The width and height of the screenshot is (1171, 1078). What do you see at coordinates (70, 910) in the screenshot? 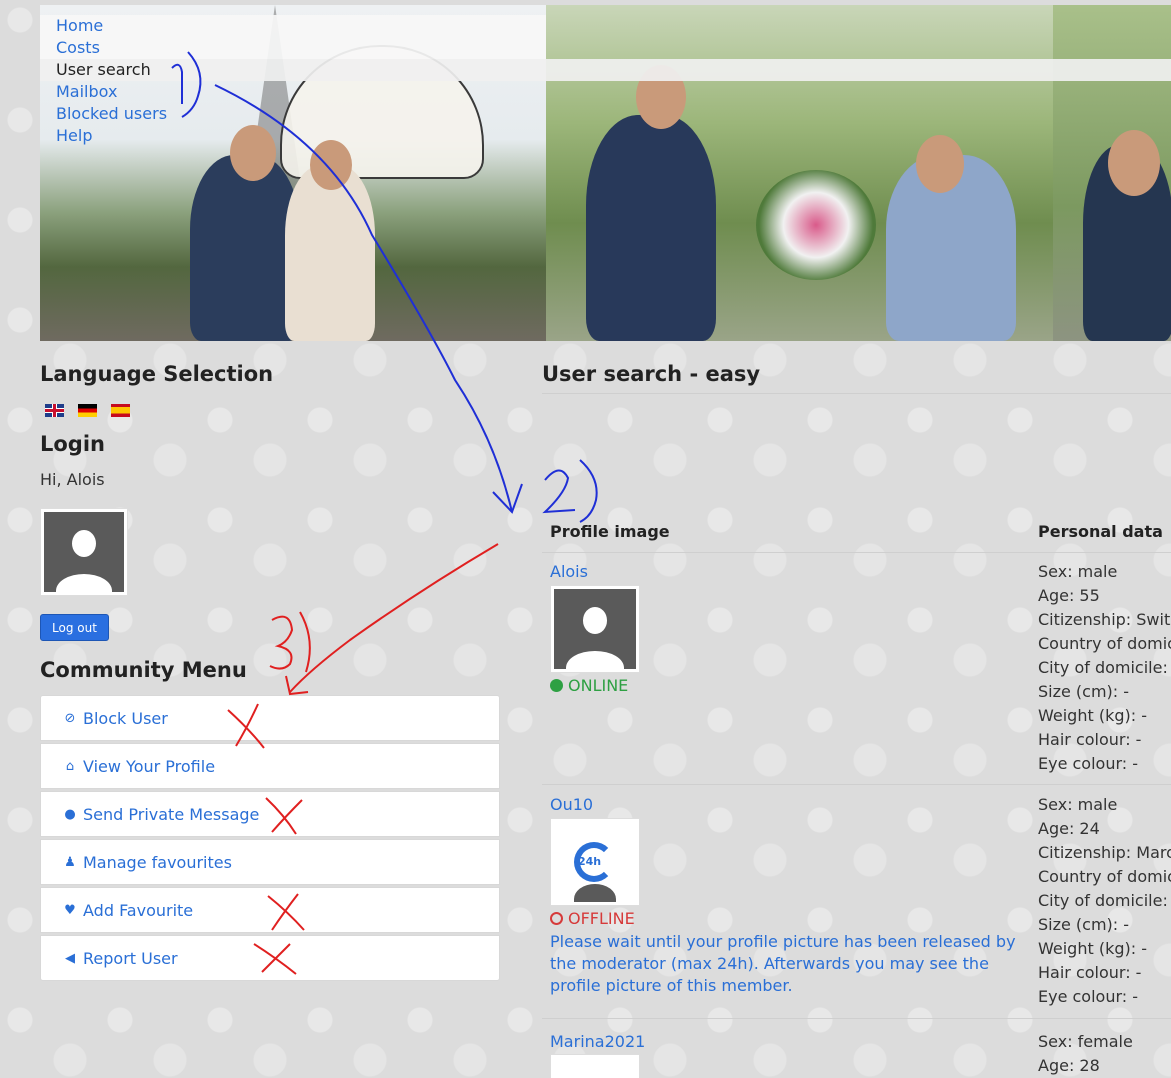
I see `heart-icon: ♥` at bounding box center [70, 910].